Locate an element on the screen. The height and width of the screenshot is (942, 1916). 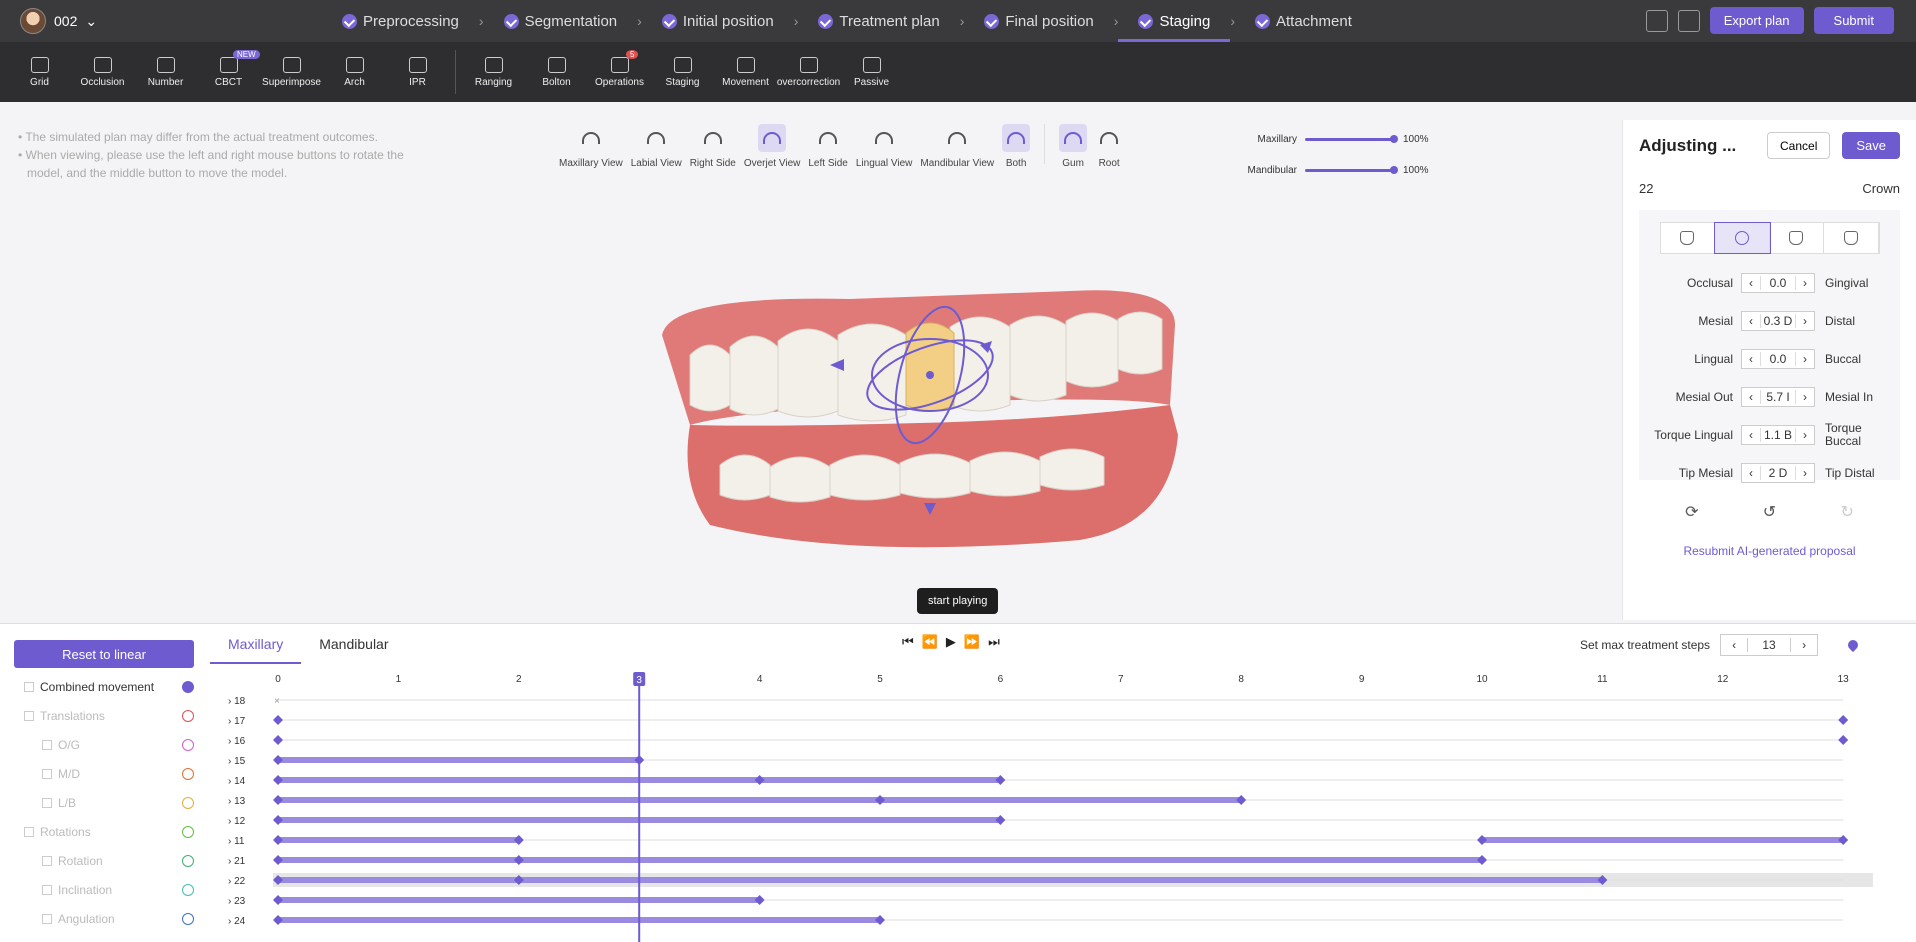
adjust-value: 0.3 D is located at coordinates (1778, 321).